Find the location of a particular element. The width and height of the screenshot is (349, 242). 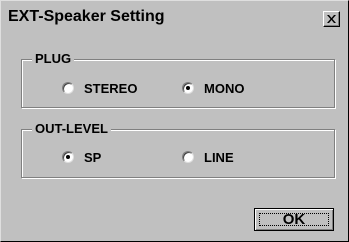

radio-sp-circle is located at coordinates (68, 157).